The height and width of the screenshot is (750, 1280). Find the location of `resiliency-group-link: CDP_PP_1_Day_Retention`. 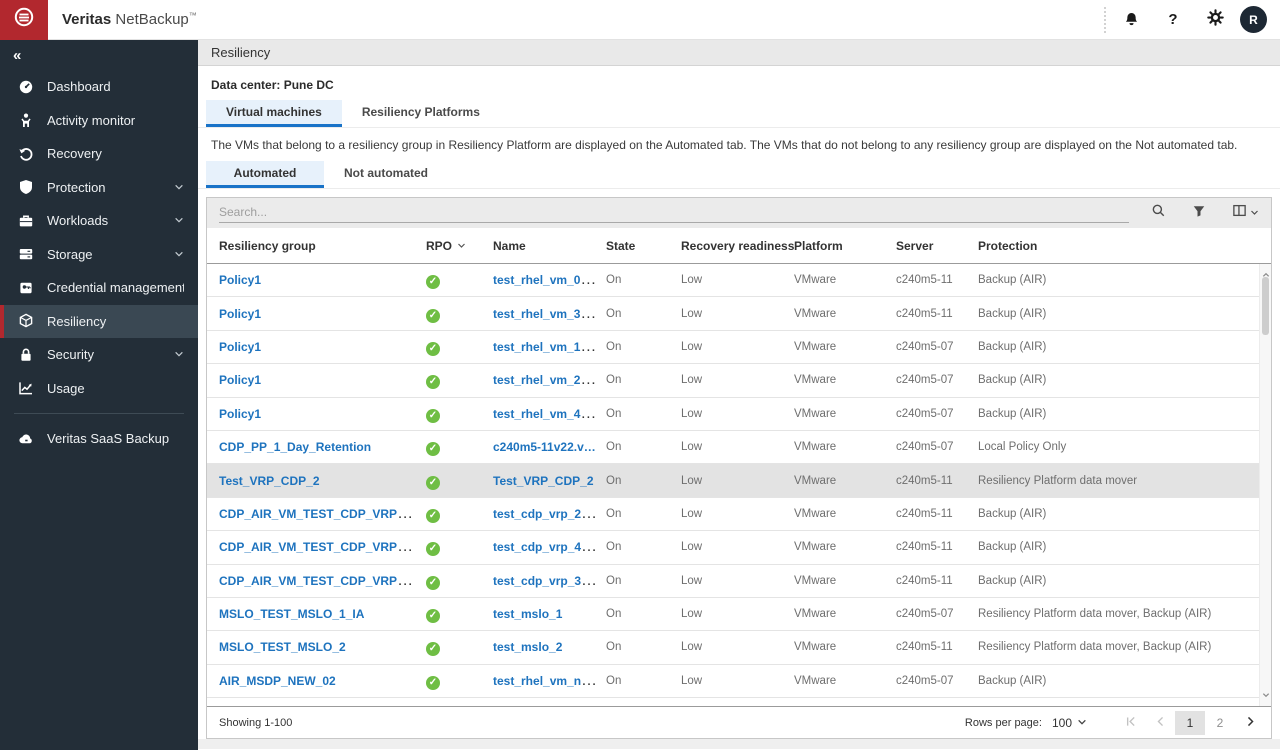

resiliency-group-link: CDP_PP_1_Day_Retention is located at coordinates (295, 447).